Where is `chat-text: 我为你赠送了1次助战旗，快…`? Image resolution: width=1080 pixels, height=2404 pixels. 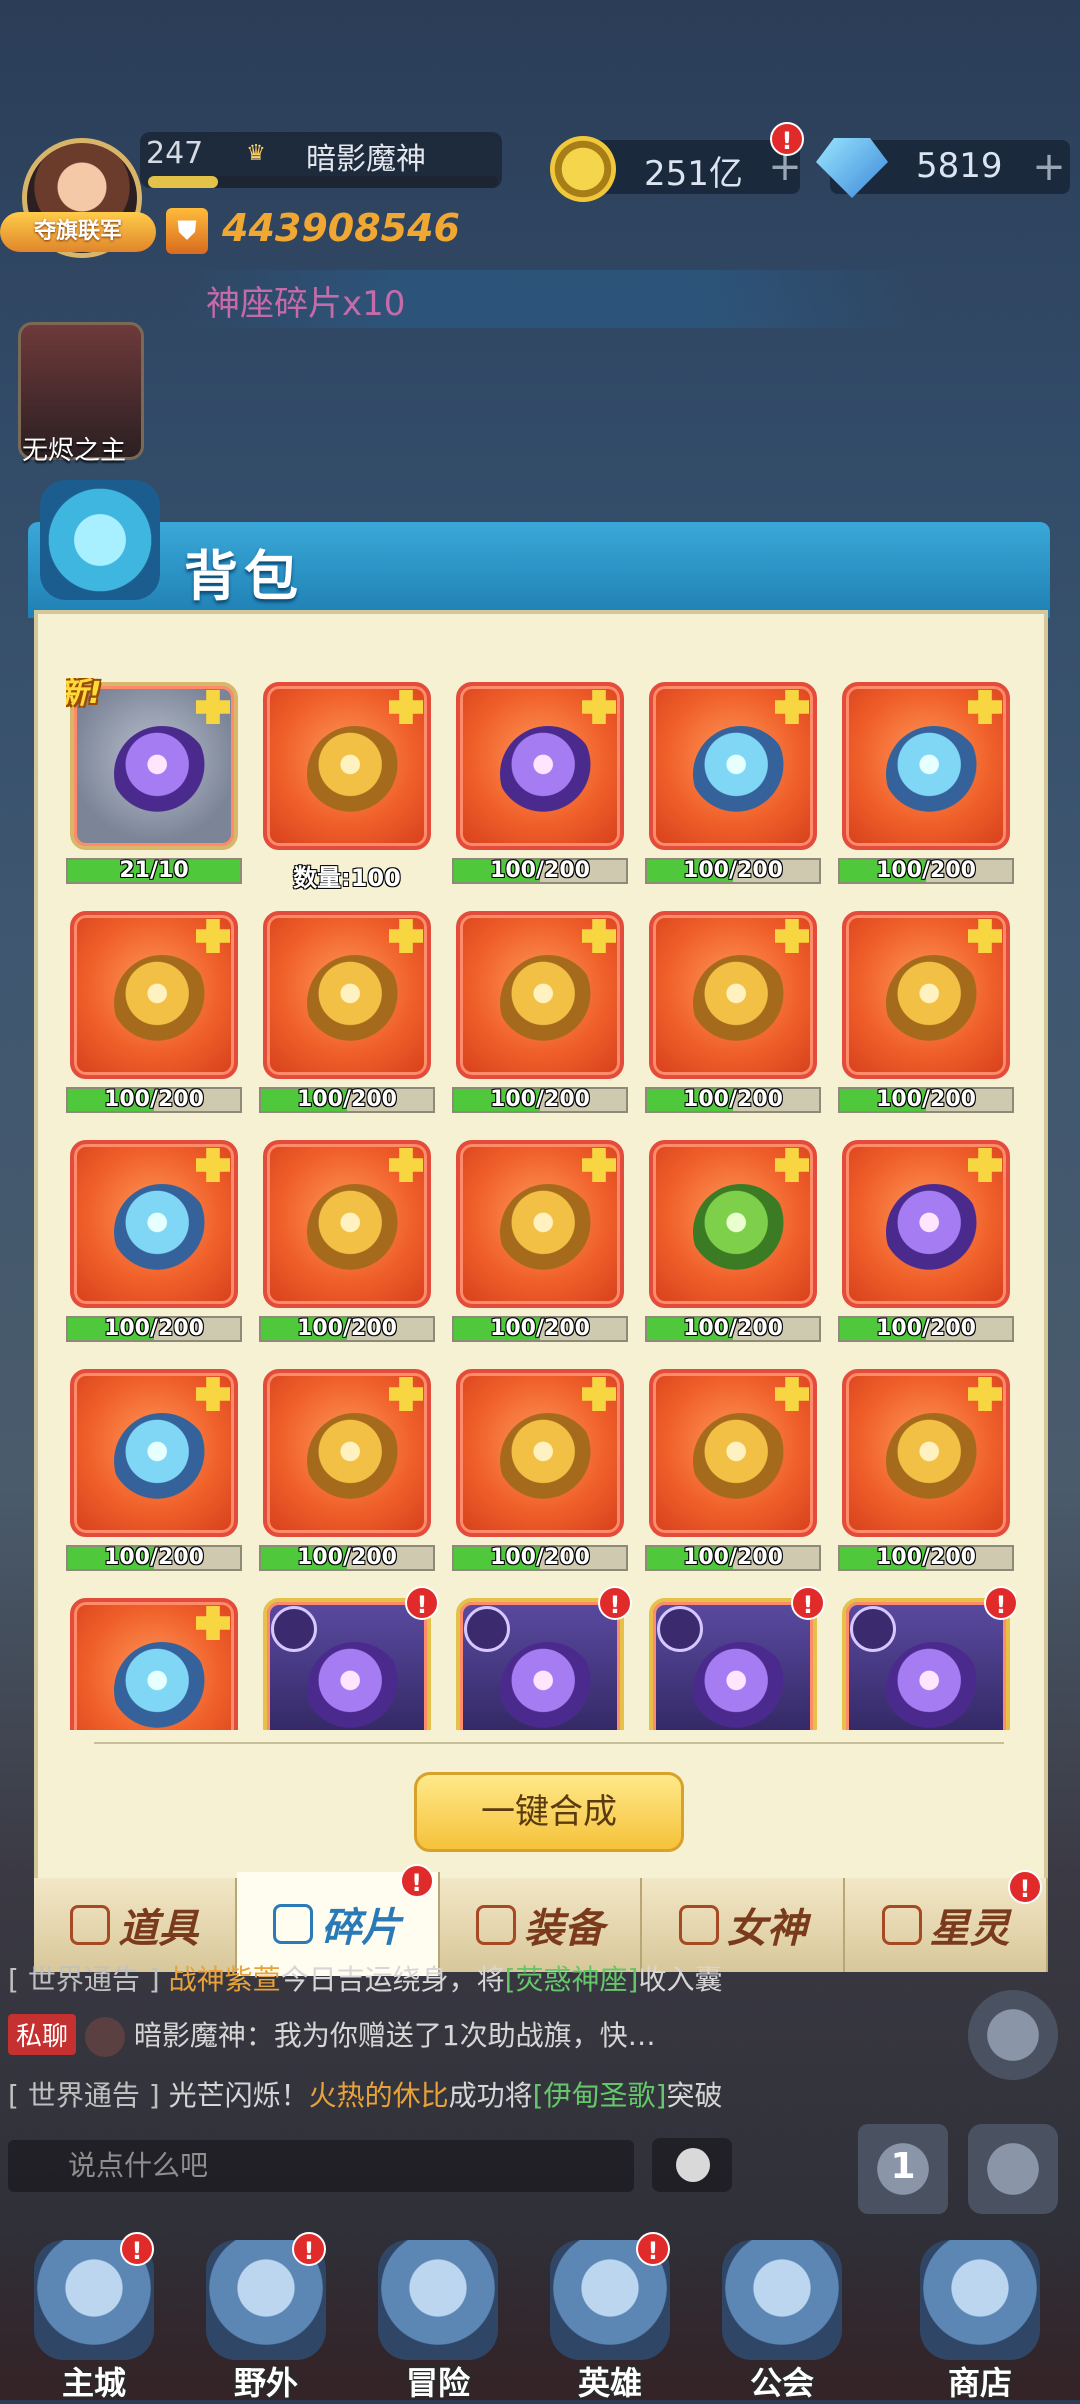
chat-text: 我为你赠送了1次助战旗，快… is located at coordinates (464, 2035).